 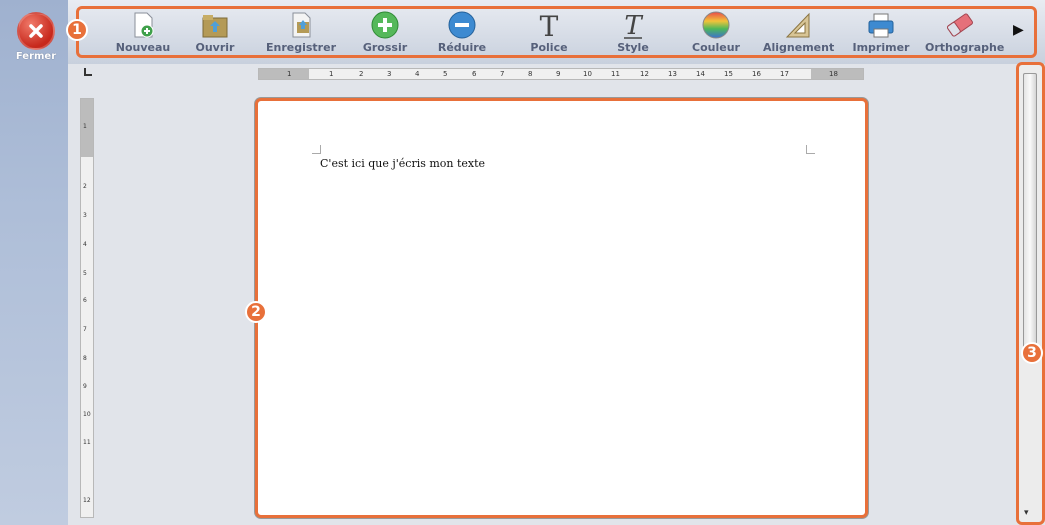 I want to click on close-icon, so click(x=36, y=31).